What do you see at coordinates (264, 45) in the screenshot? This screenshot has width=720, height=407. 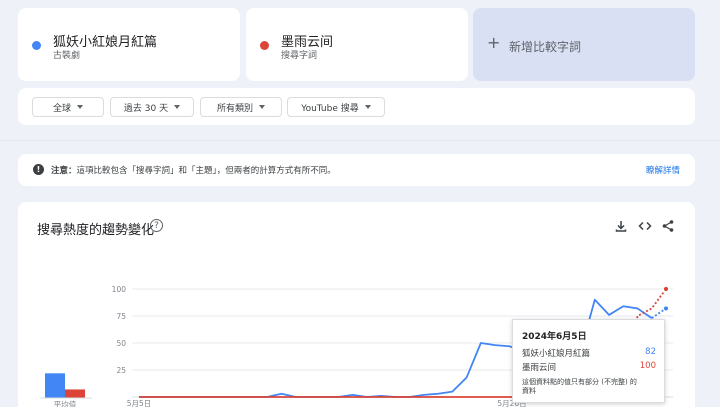 I see `term-2-color-dot` at bounding box center [264, 45].